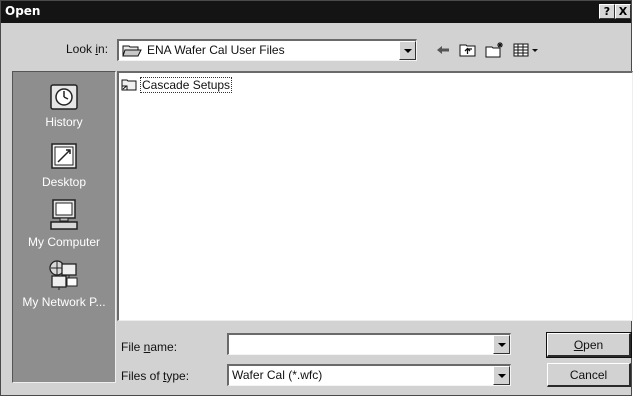  I want to click on place-my-computer: My Computer, so click(64, 223).